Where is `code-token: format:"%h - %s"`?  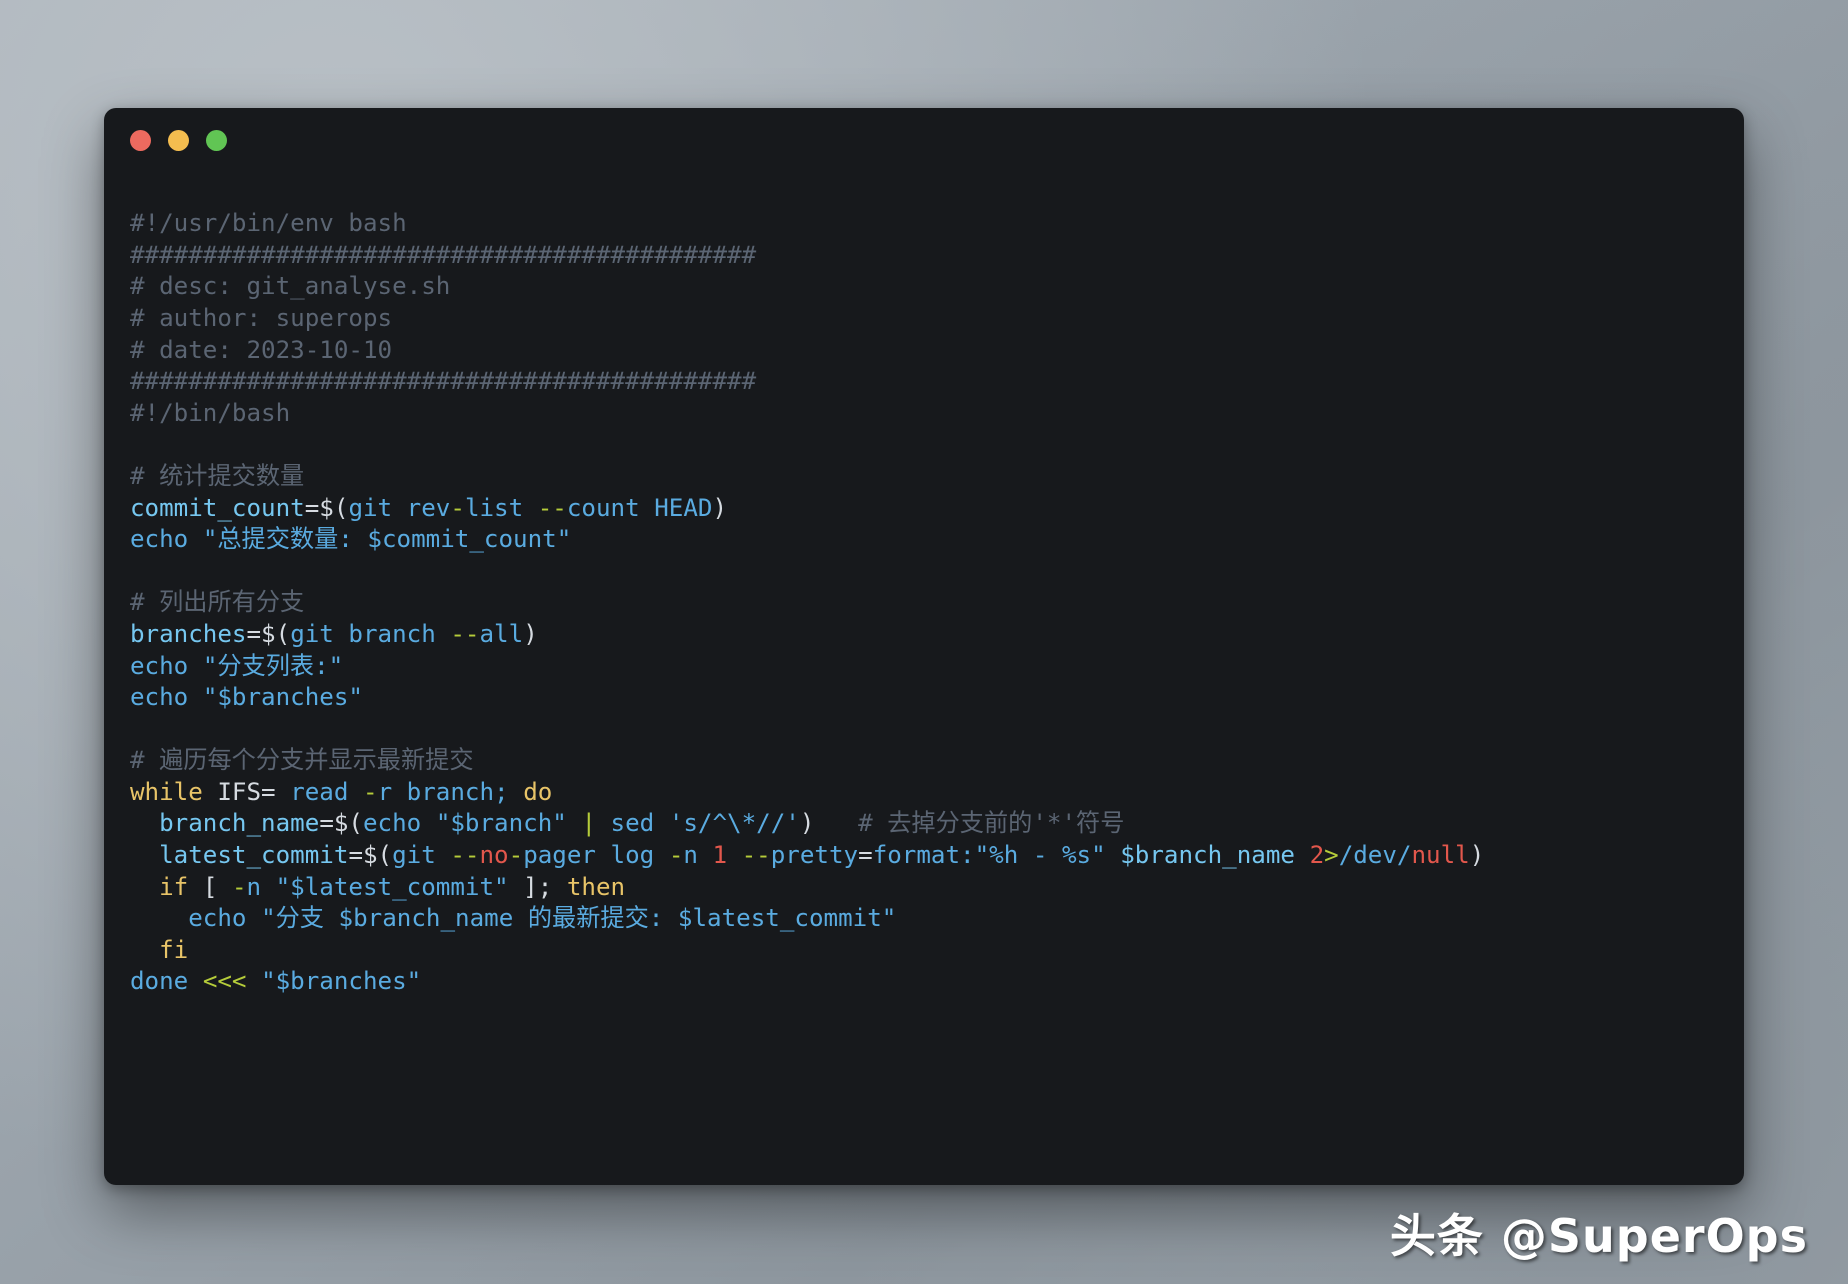
code-token: format:"%h - %s" is located at coordinates (989, 855).